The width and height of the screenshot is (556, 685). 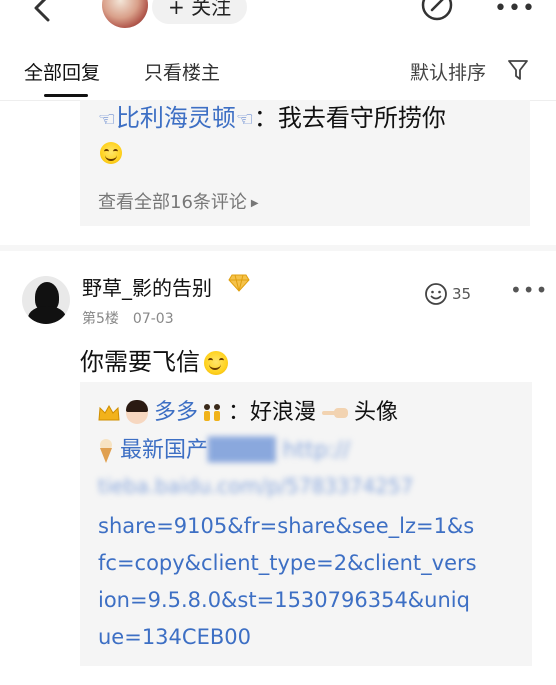 I want to click on like-count: 35, so click(x=462, y=294).